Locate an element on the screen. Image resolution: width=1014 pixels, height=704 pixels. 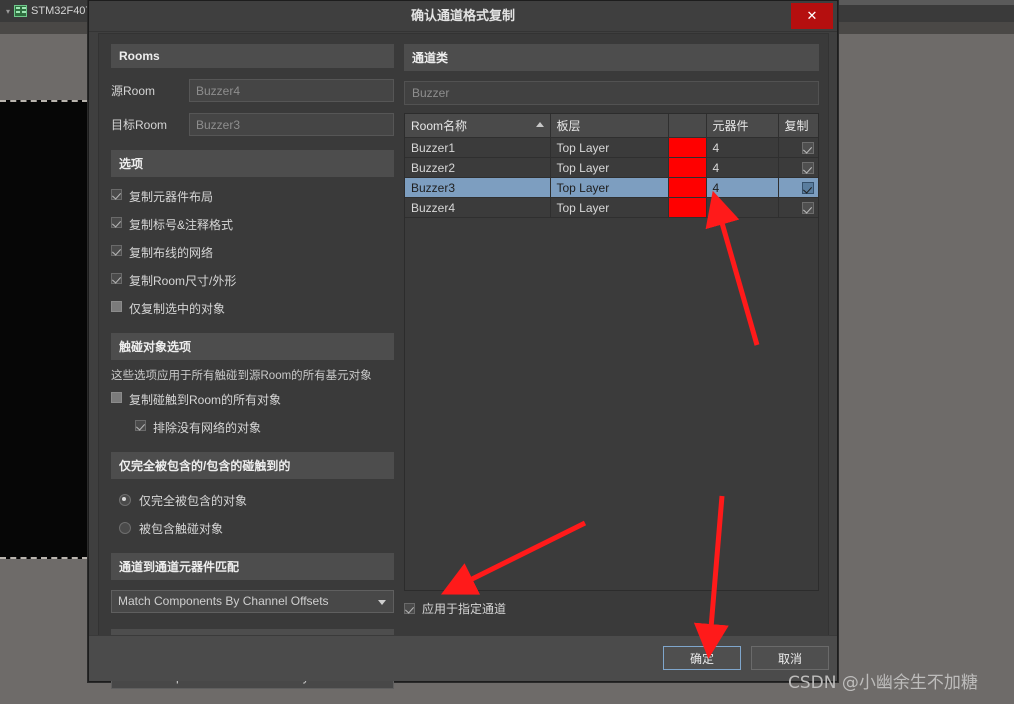
table-row: Buzzer4 Top Layer 4 is located at coordinates (611, 207).